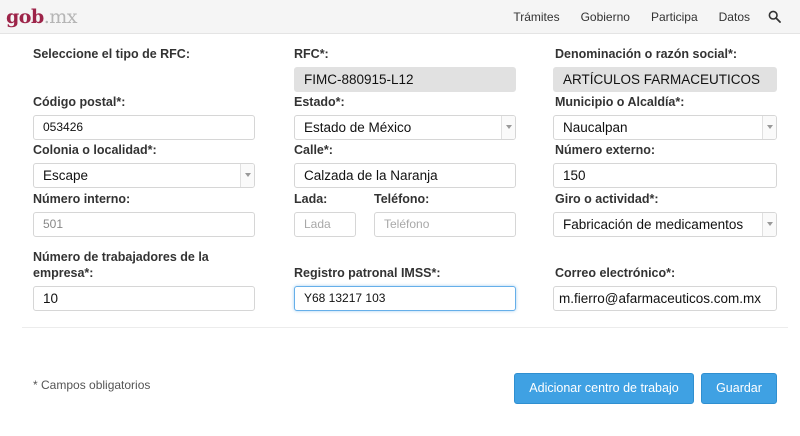  Describe the element at coordinates (313, 150) in the screenshot. I see `calle-label: Calle*:` at that location.